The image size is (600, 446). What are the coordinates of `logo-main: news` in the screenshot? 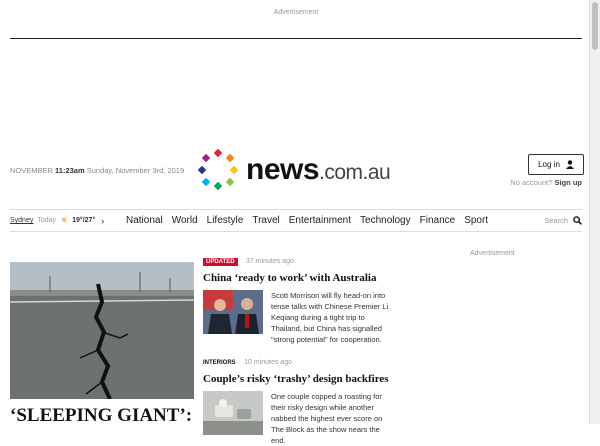 It's located at (283, 169).